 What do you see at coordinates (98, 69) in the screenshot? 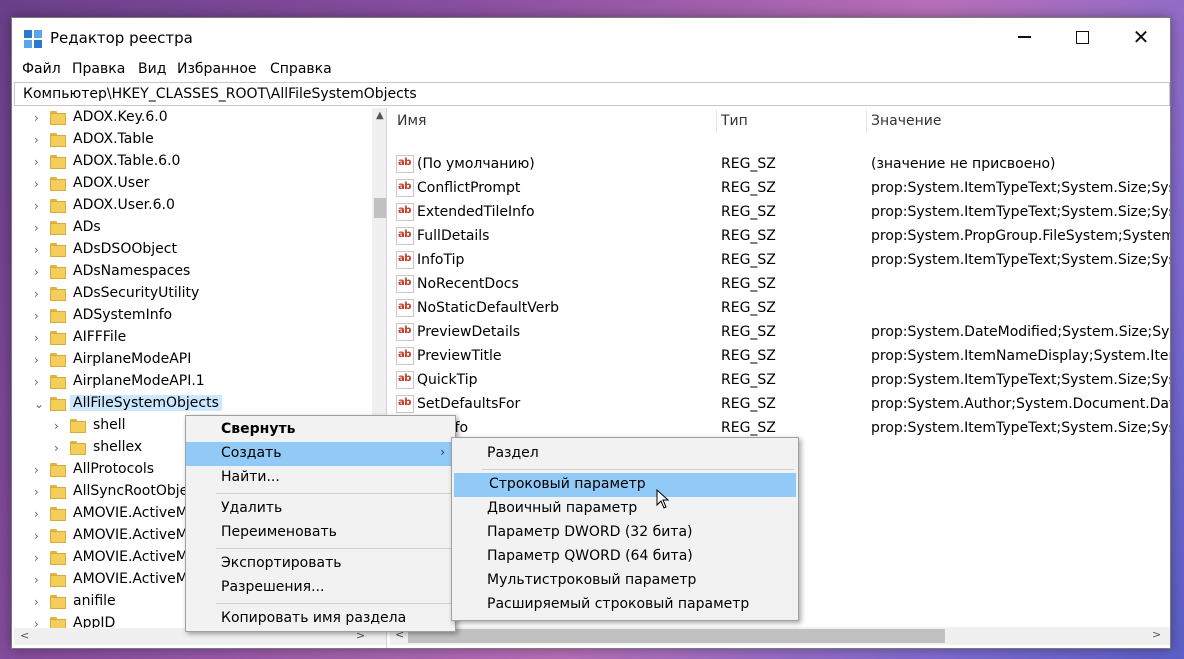
I see `menu-edit: Правка` at bounding box center [98, 69].